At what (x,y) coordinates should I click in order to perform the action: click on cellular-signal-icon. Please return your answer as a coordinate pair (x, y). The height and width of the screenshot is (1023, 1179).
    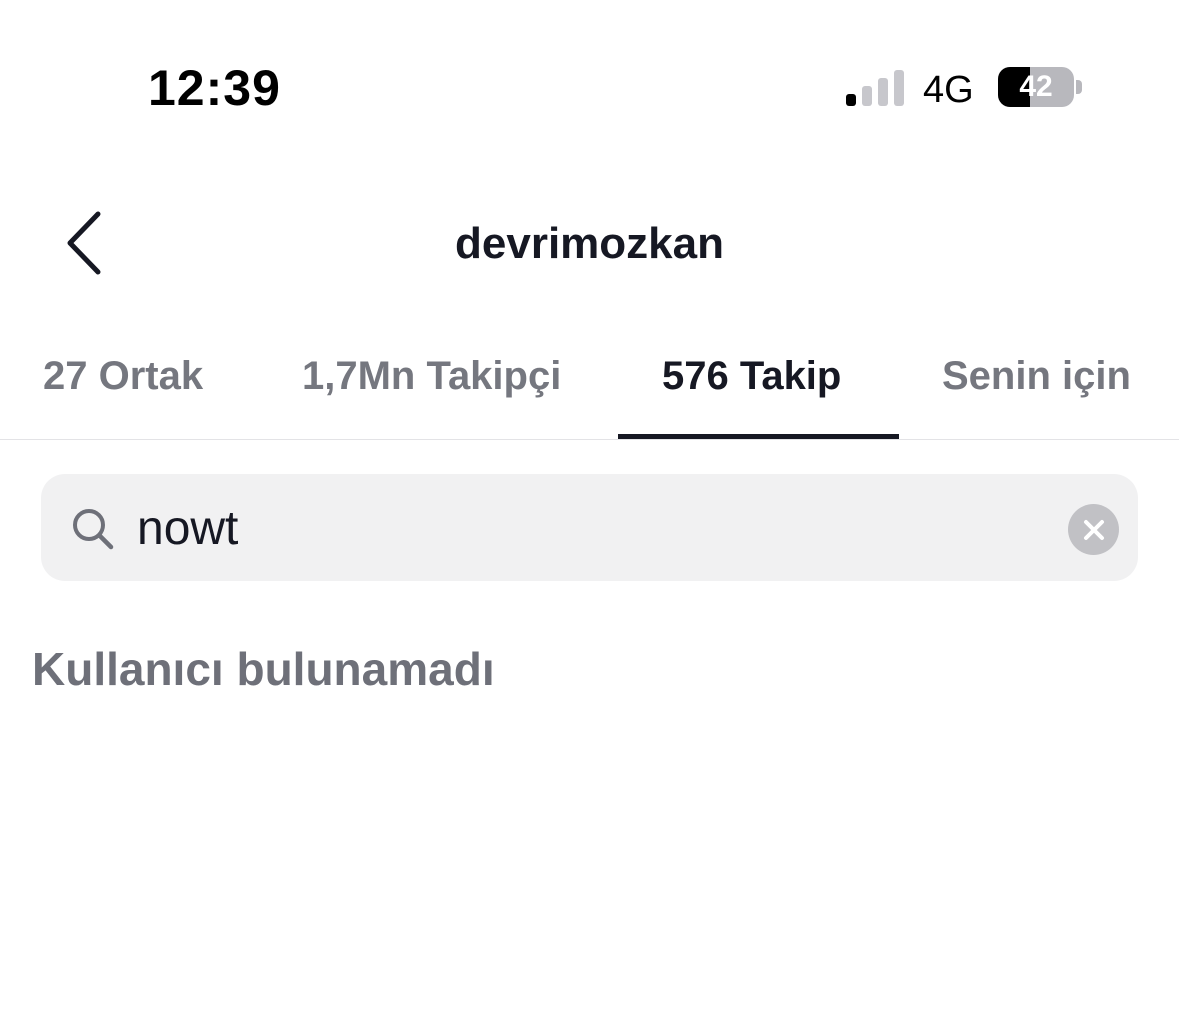
    Looking at the image, I should click on (876, 88).